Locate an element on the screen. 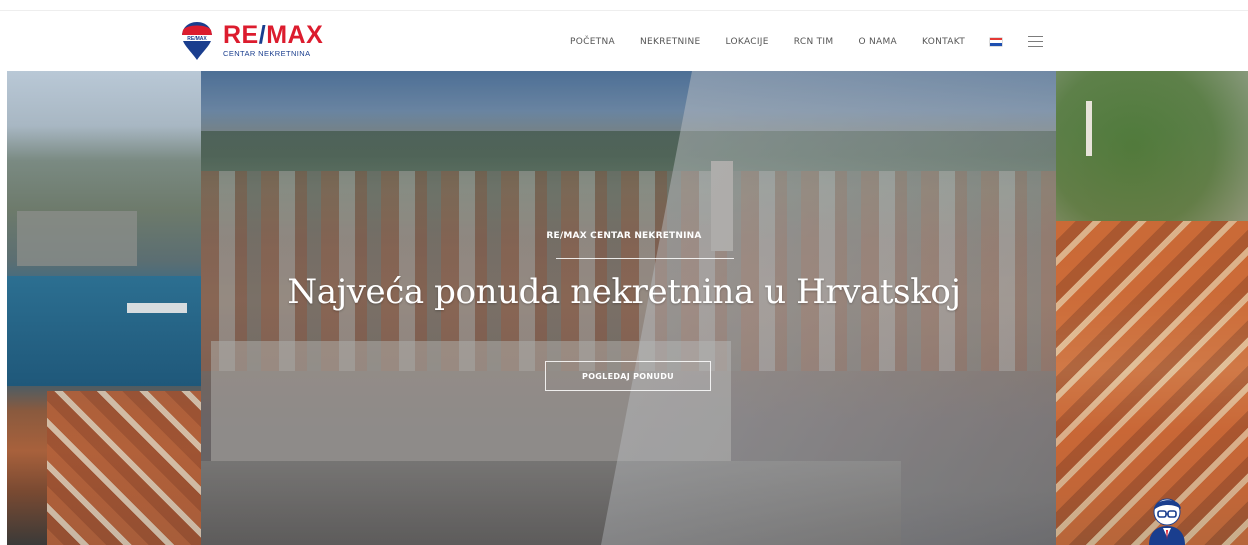 The width and height of the screenshot is (1248, 545). top-spacer is located at coordinates (624, 5).